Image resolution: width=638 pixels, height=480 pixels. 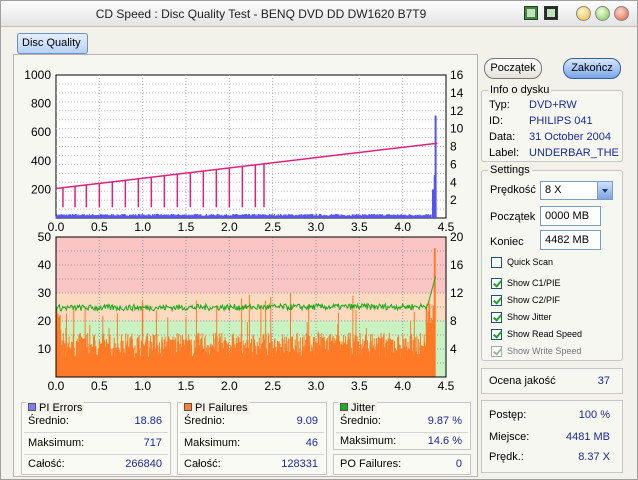 I want to click on stat-row: Maksimum: 717, so click(x=95, y=443).